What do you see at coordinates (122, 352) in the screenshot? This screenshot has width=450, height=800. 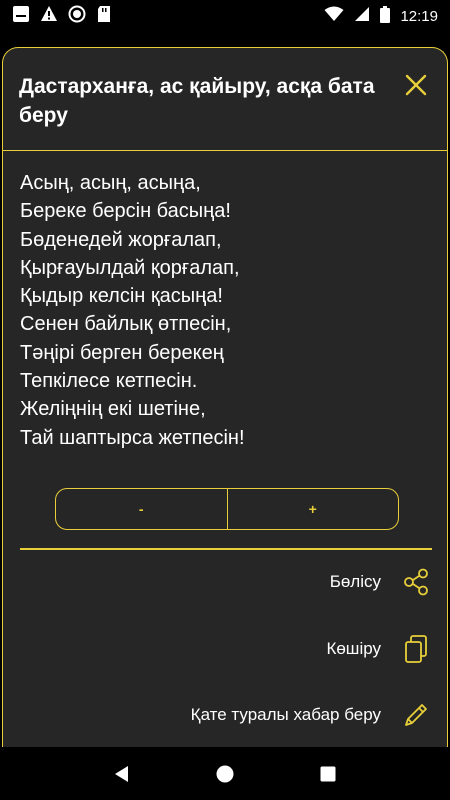 I see `blessing-line: Тәңірі берген берекең` at bounding box center [122, 352].